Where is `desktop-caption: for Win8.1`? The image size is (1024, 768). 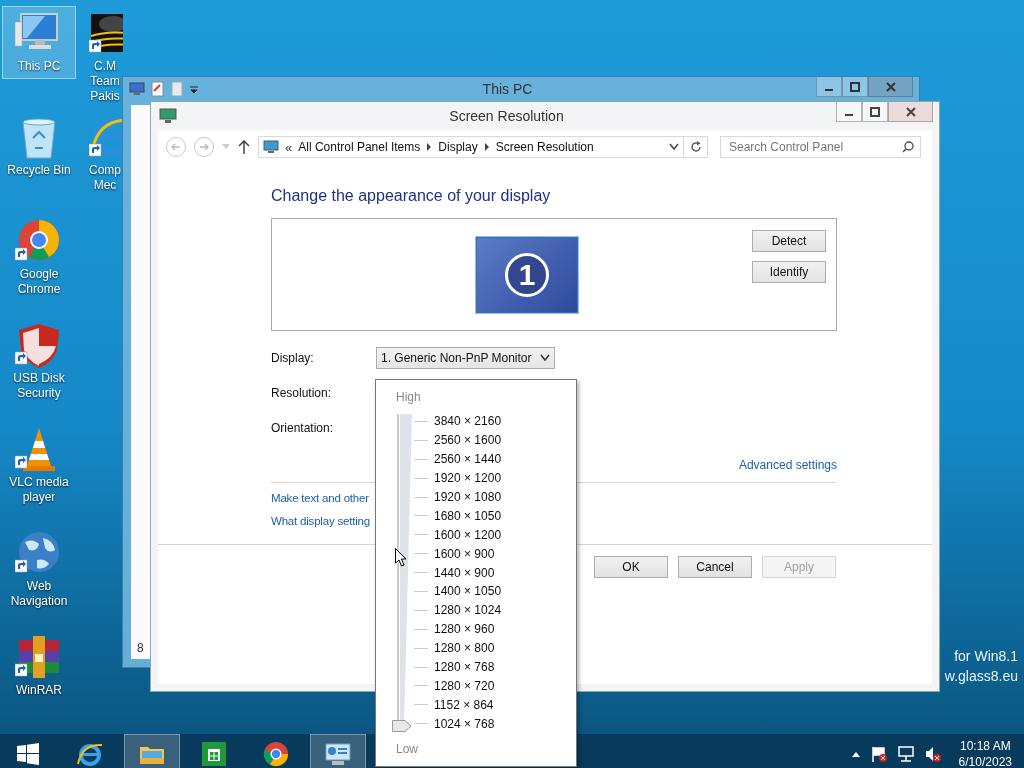
desktop-caption: for Win8.1 is located at coordinates (986, 656).